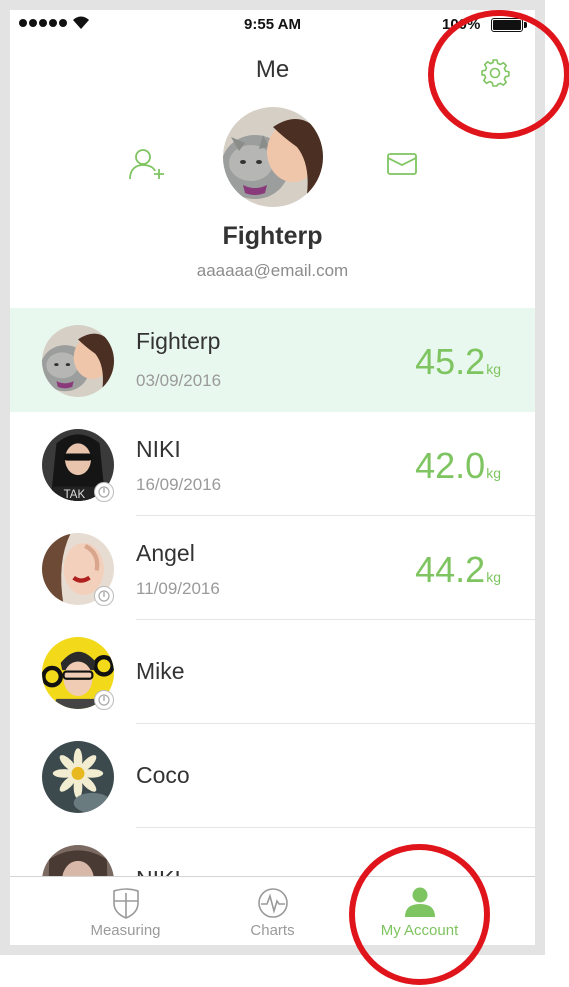 The height and width of the screenshot is (987, 569). Describe the element at coordinates (179, 380) in the screenshot. I see `measurement-date: 03/09/2016` at that location.